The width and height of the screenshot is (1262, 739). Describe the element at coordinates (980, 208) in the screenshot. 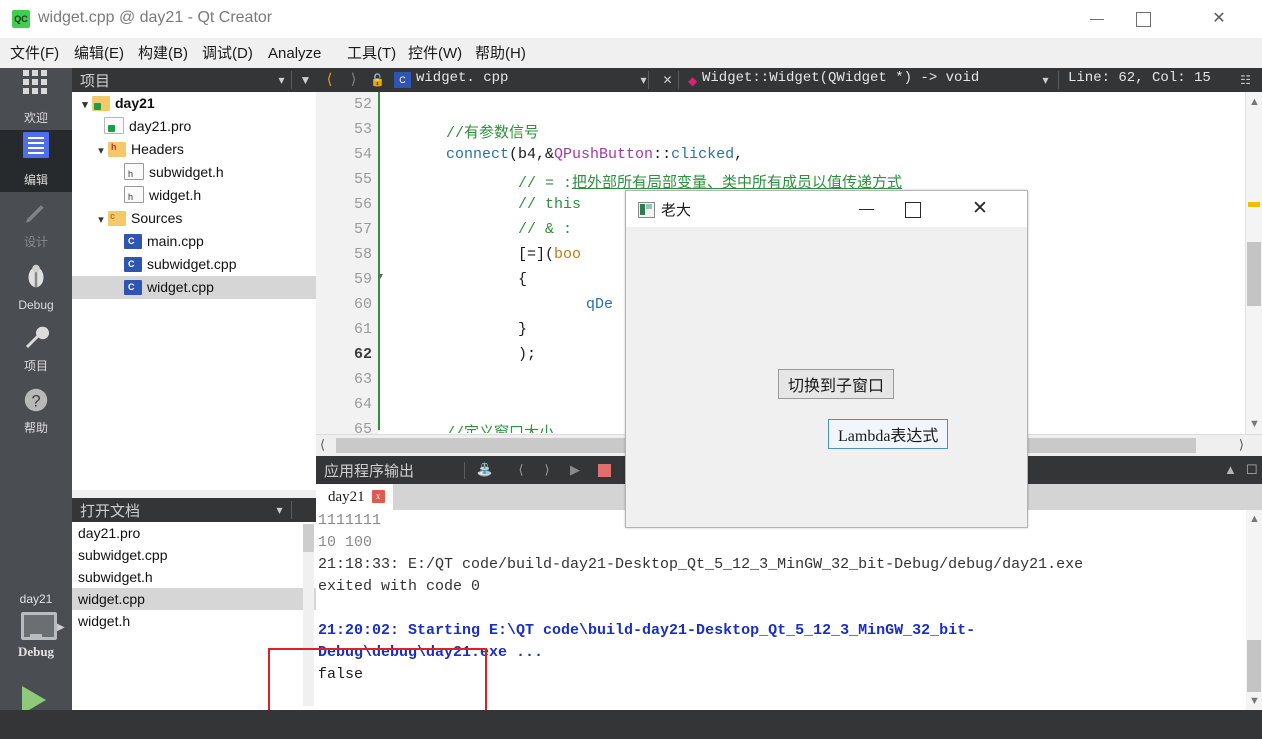

I see `app-close-button: ✕` at that location.